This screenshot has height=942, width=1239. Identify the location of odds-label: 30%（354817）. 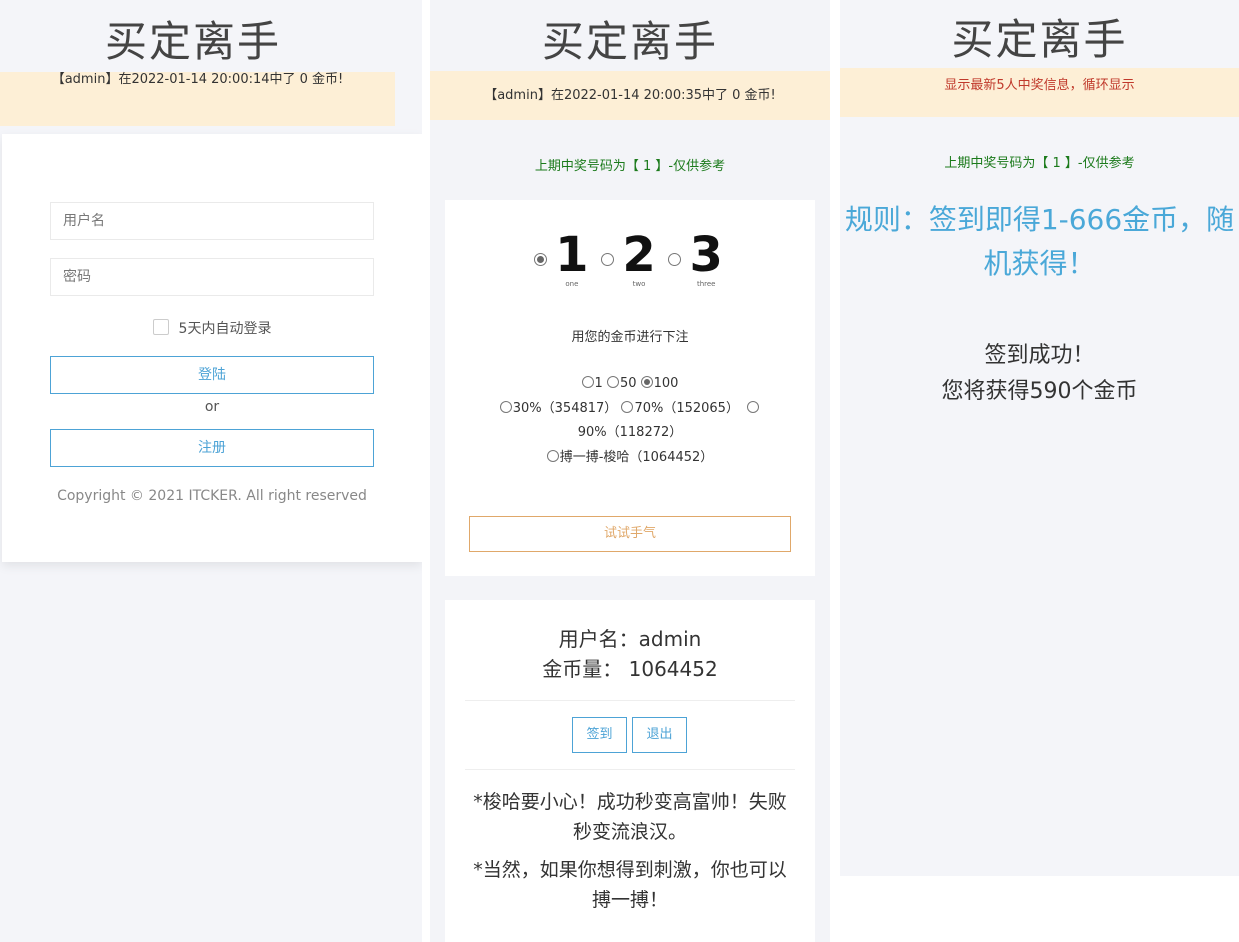
(565, 408).